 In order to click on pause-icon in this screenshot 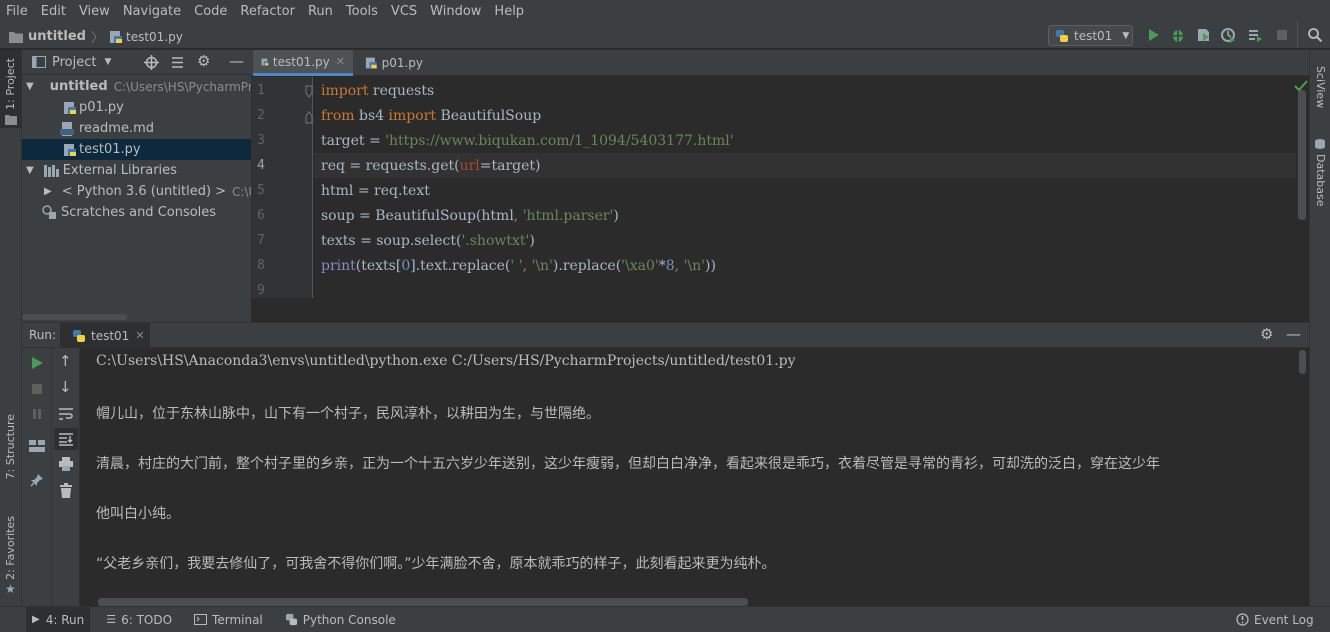, I will do `click(37, 414)`.